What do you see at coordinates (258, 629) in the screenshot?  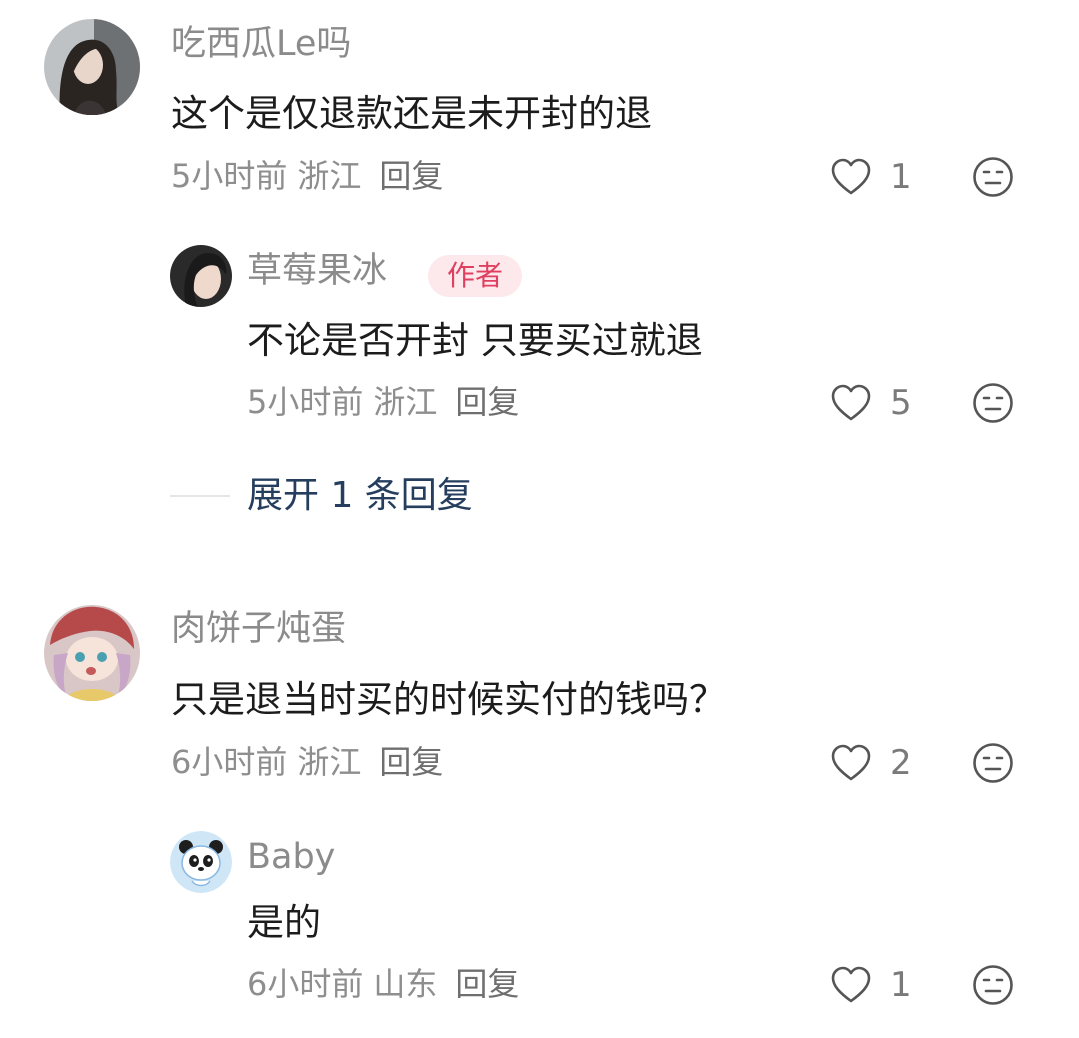 I see `comment-username: 肉饼子炖蛋` at bounding box center [258, 629].